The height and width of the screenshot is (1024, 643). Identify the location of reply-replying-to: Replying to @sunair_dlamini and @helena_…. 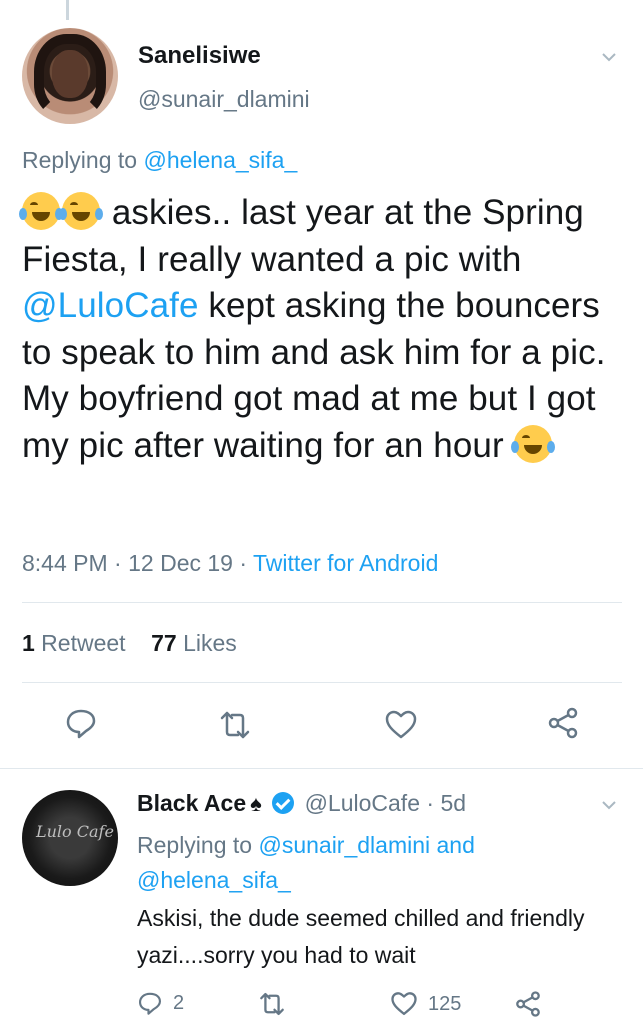
(377, 863).